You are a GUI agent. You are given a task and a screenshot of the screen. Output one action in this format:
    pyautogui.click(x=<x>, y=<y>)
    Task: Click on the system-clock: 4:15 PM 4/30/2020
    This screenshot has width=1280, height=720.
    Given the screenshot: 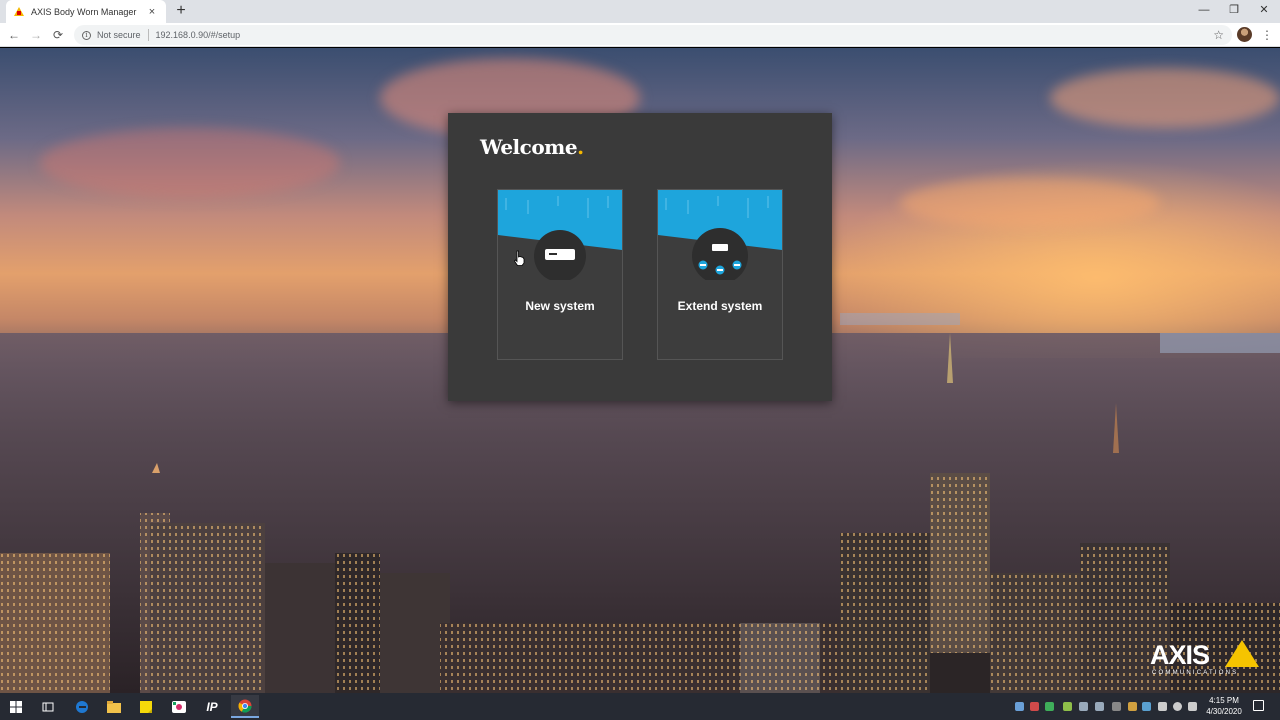 What is the action you would take?
    pyautogui.click(x=1224, y=706)
    